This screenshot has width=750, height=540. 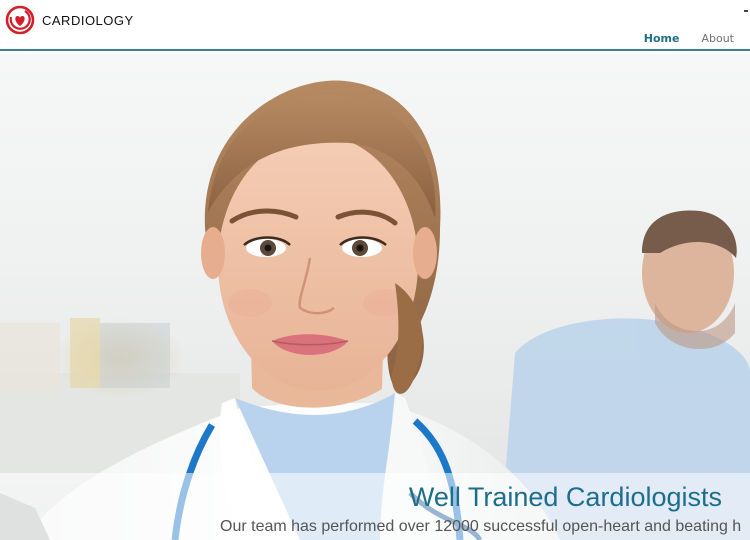 I want to click on brand-logo: CARDIOLOGY, so click(x=69, y=20).